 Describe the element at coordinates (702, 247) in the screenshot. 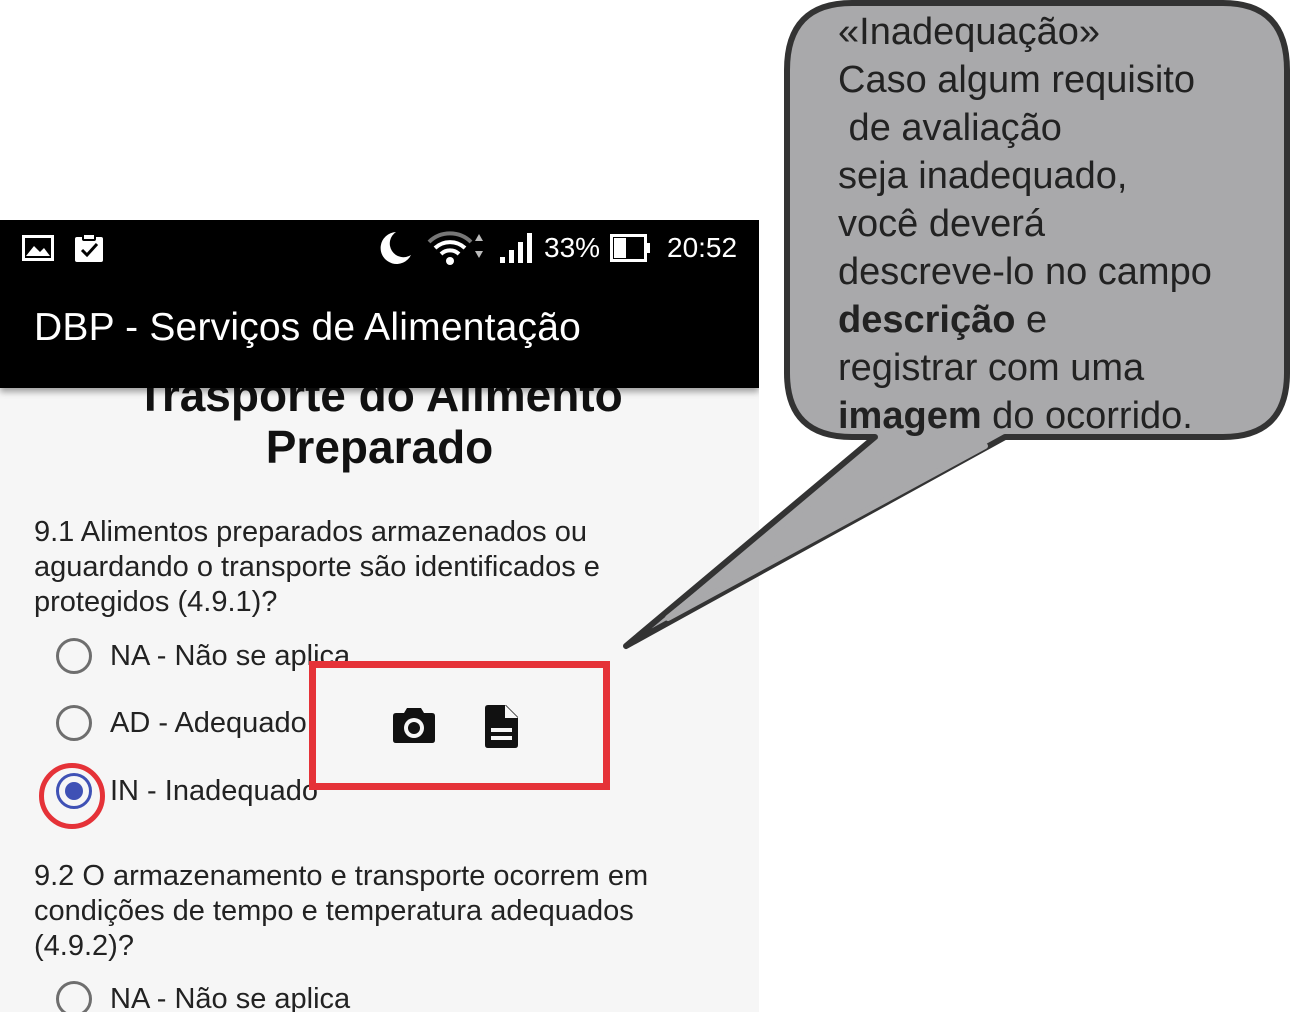

I see `clock: 20:52` at that location.